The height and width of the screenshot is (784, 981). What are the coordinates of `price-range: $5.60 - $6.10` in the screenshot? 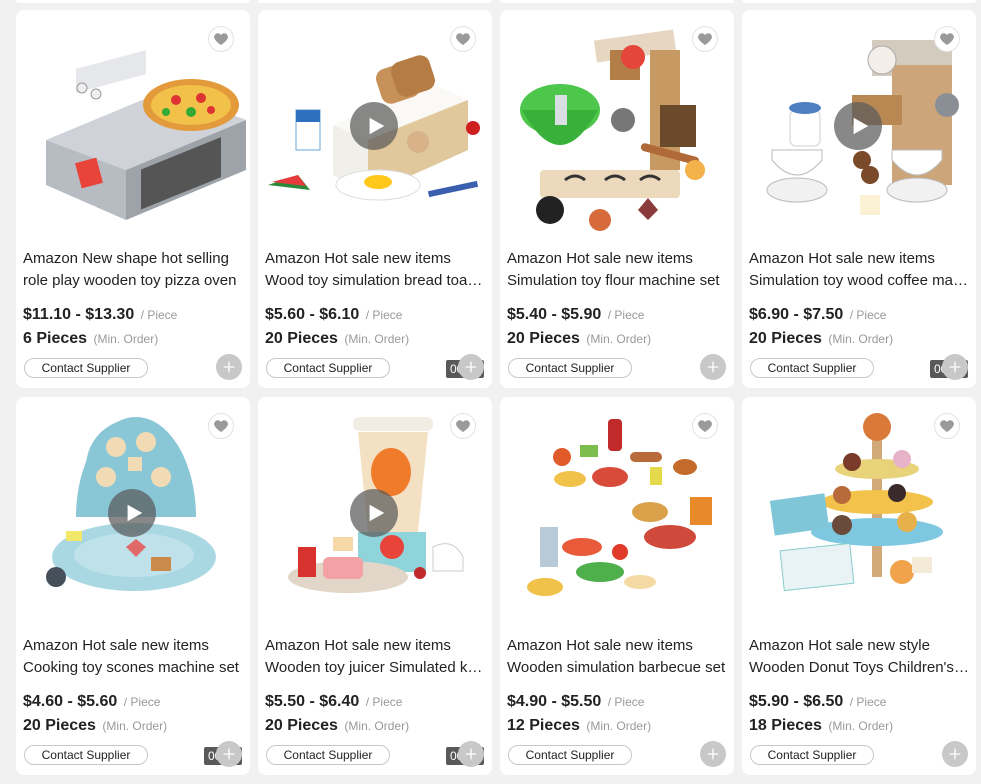 It's located at (312, 314).